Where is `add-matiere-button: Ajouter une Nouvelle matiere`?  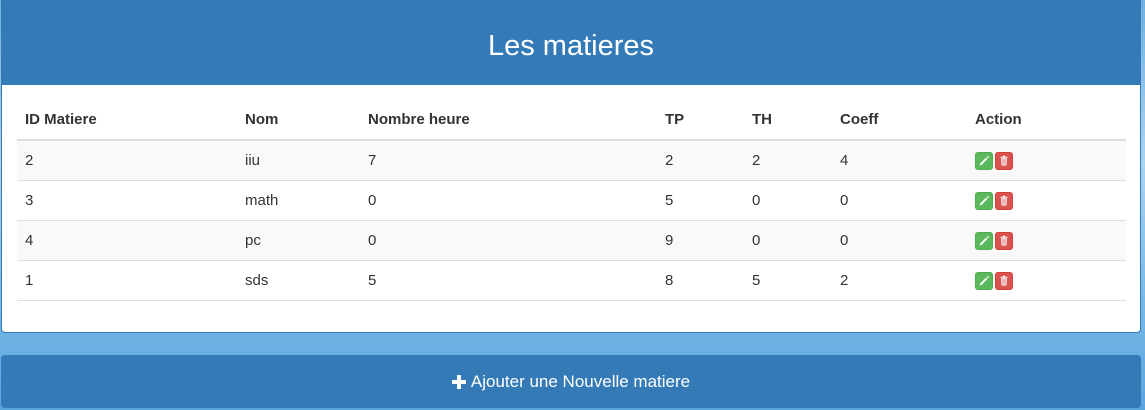 add-matiere-button: Ajouter une Nouvelle matiere is located at coordinates (571, 381).